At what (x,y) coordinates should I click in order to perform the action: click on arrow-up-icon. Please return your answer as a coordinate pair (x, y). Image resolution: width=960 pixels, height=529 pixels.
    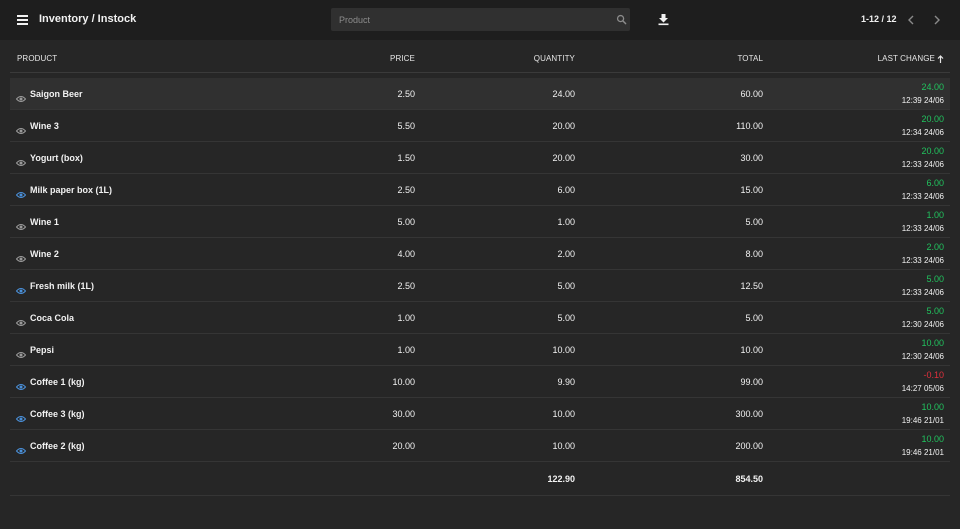
    Looking at the image, I should click on (940, 58).